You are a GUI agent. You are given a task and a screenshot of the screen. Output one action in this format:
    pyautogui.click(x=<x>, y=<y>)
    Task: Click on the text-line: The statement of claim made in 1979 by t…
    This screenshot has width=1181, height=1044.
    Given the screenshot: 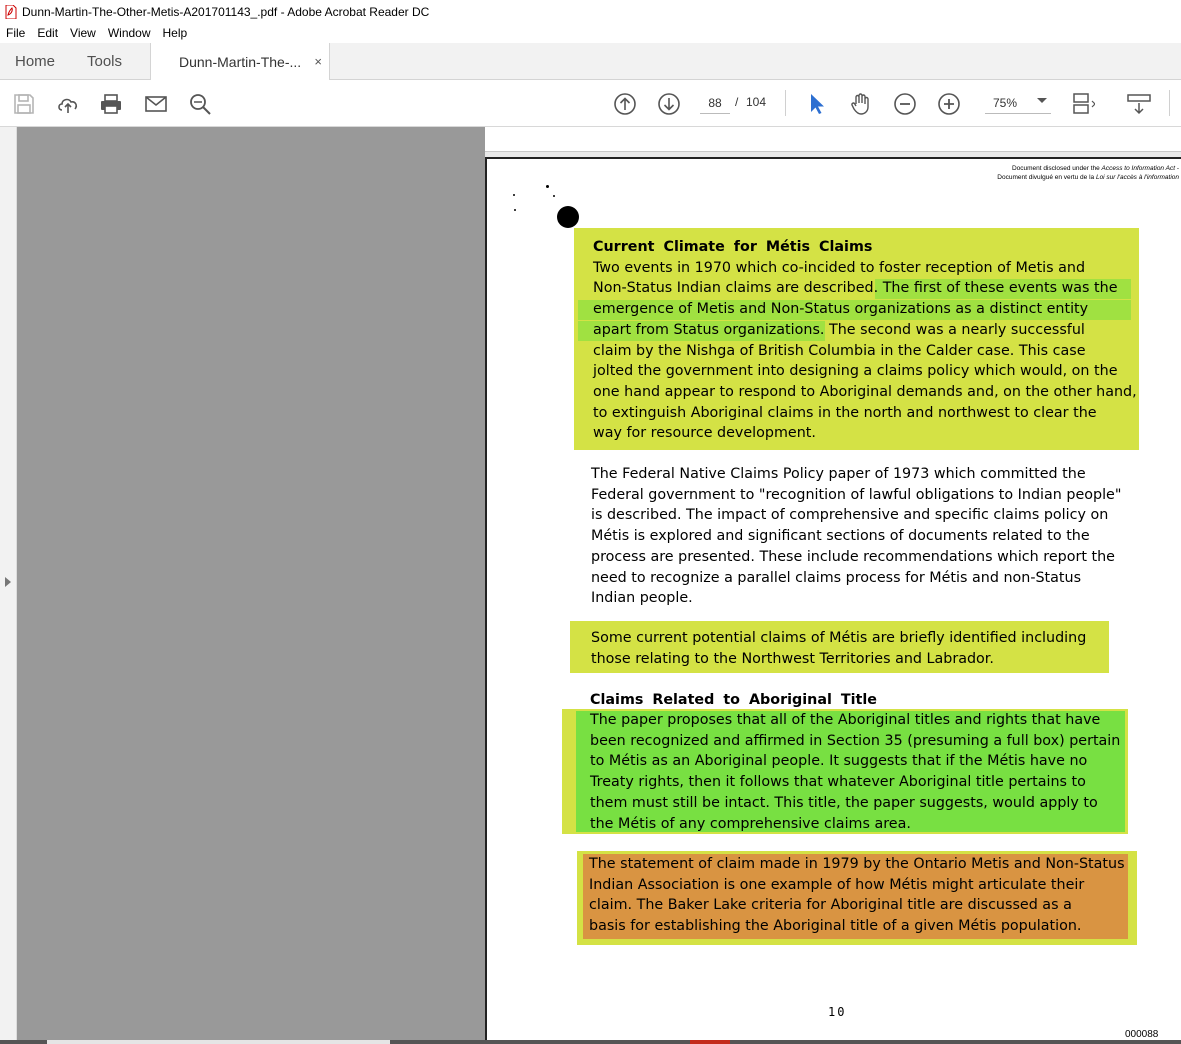 What is the action you would take?
    pyautogui.click(x=857, y=864)
    